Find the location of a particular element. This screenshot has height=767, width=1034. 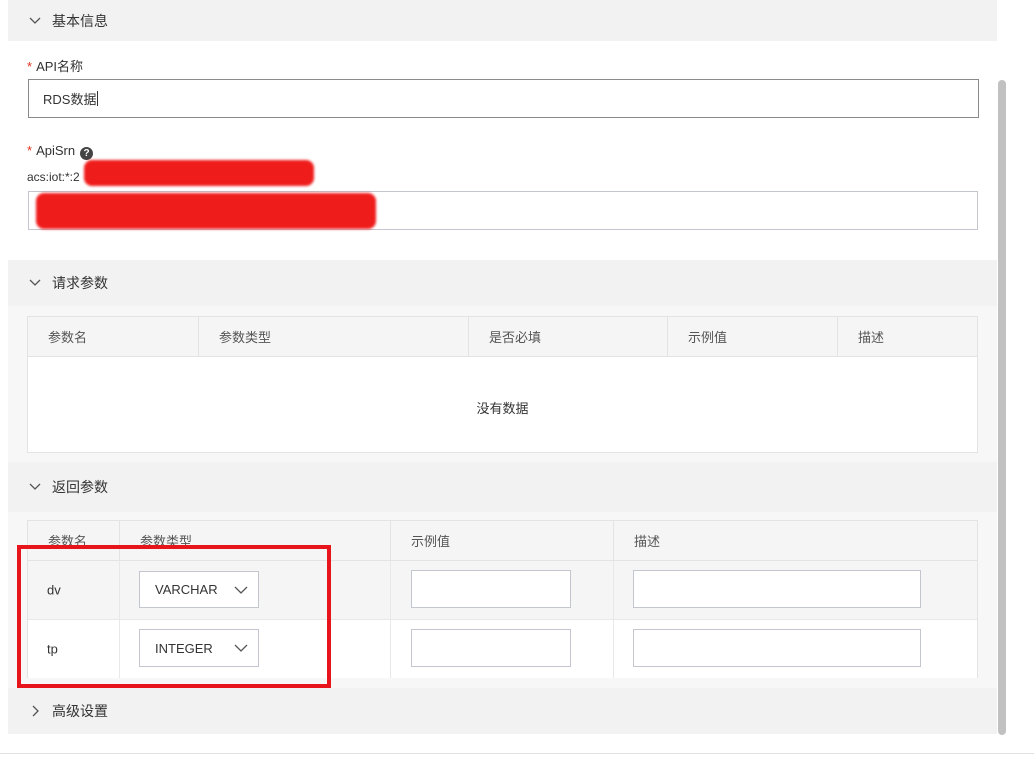

section-header-request-params: 请求参数 is located at coordinates (502, 283).